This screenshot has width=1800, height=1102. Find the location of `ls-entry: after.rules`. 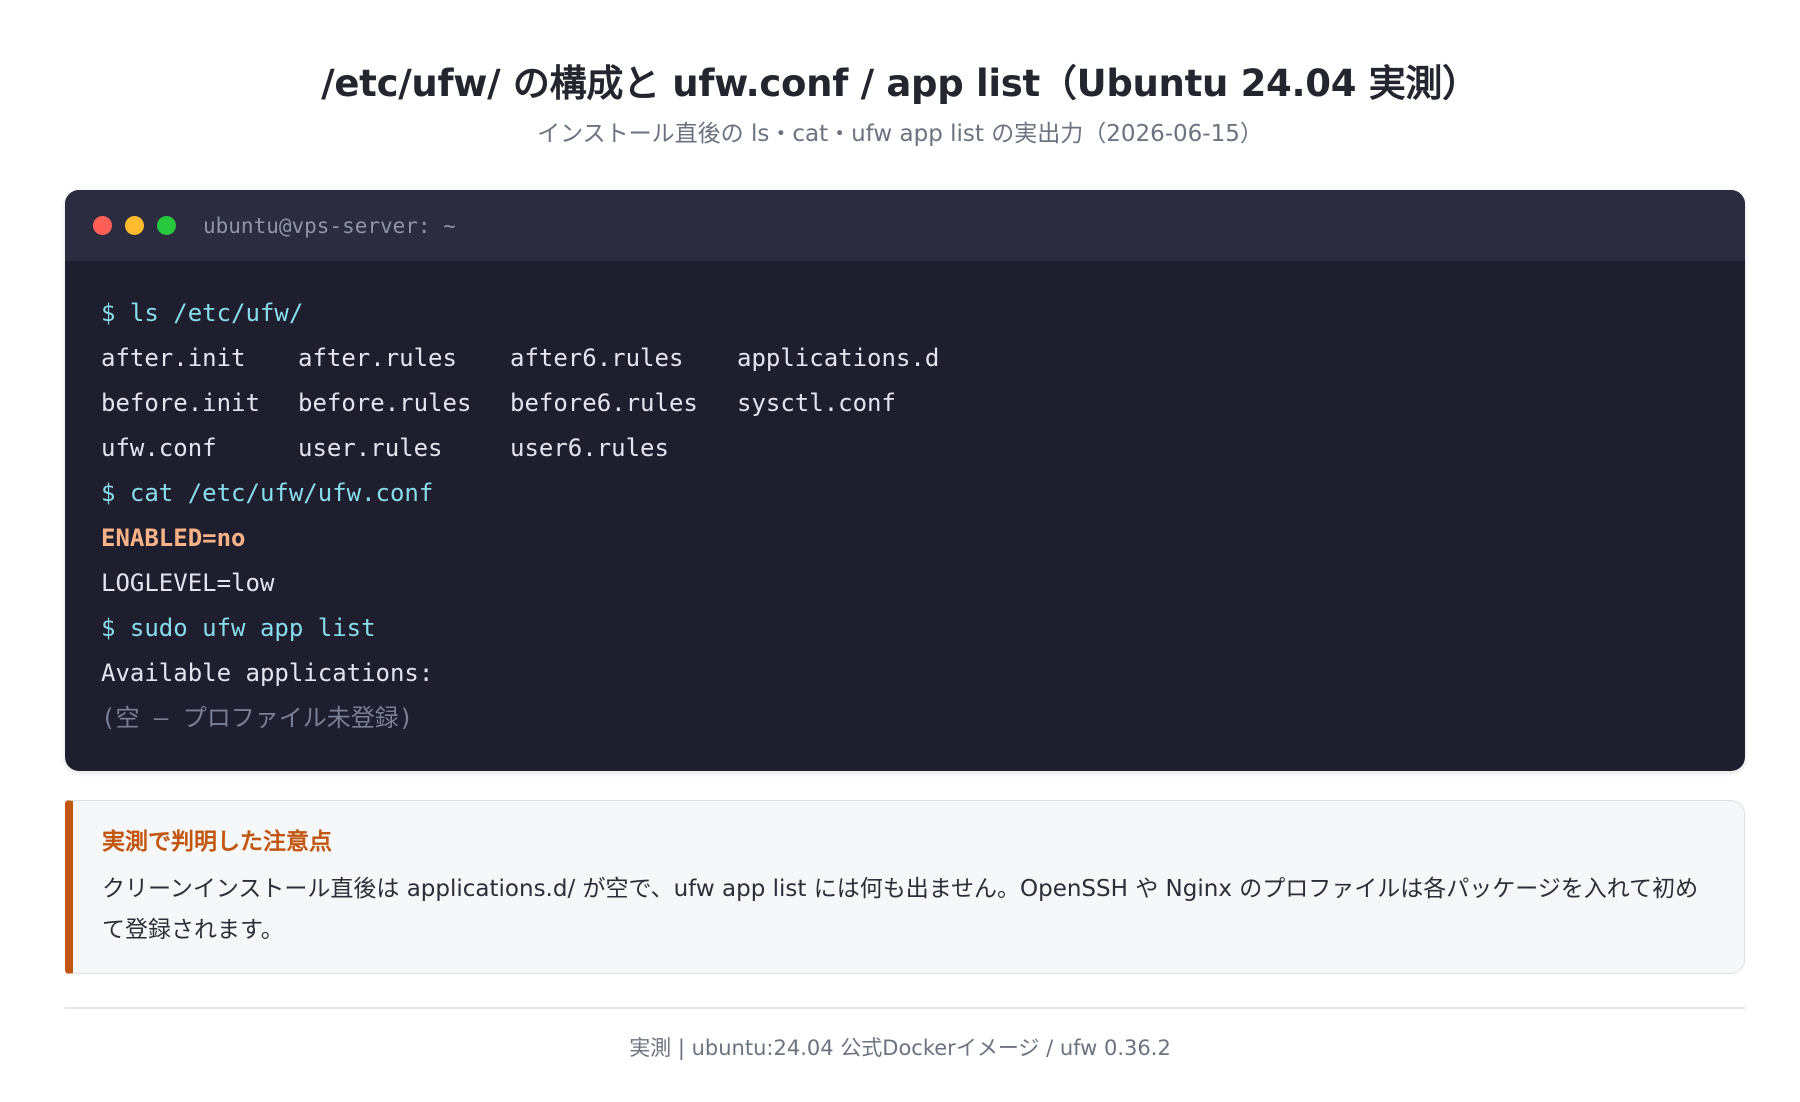

ls-entry: after.rules is located at coordinates (377, 358).